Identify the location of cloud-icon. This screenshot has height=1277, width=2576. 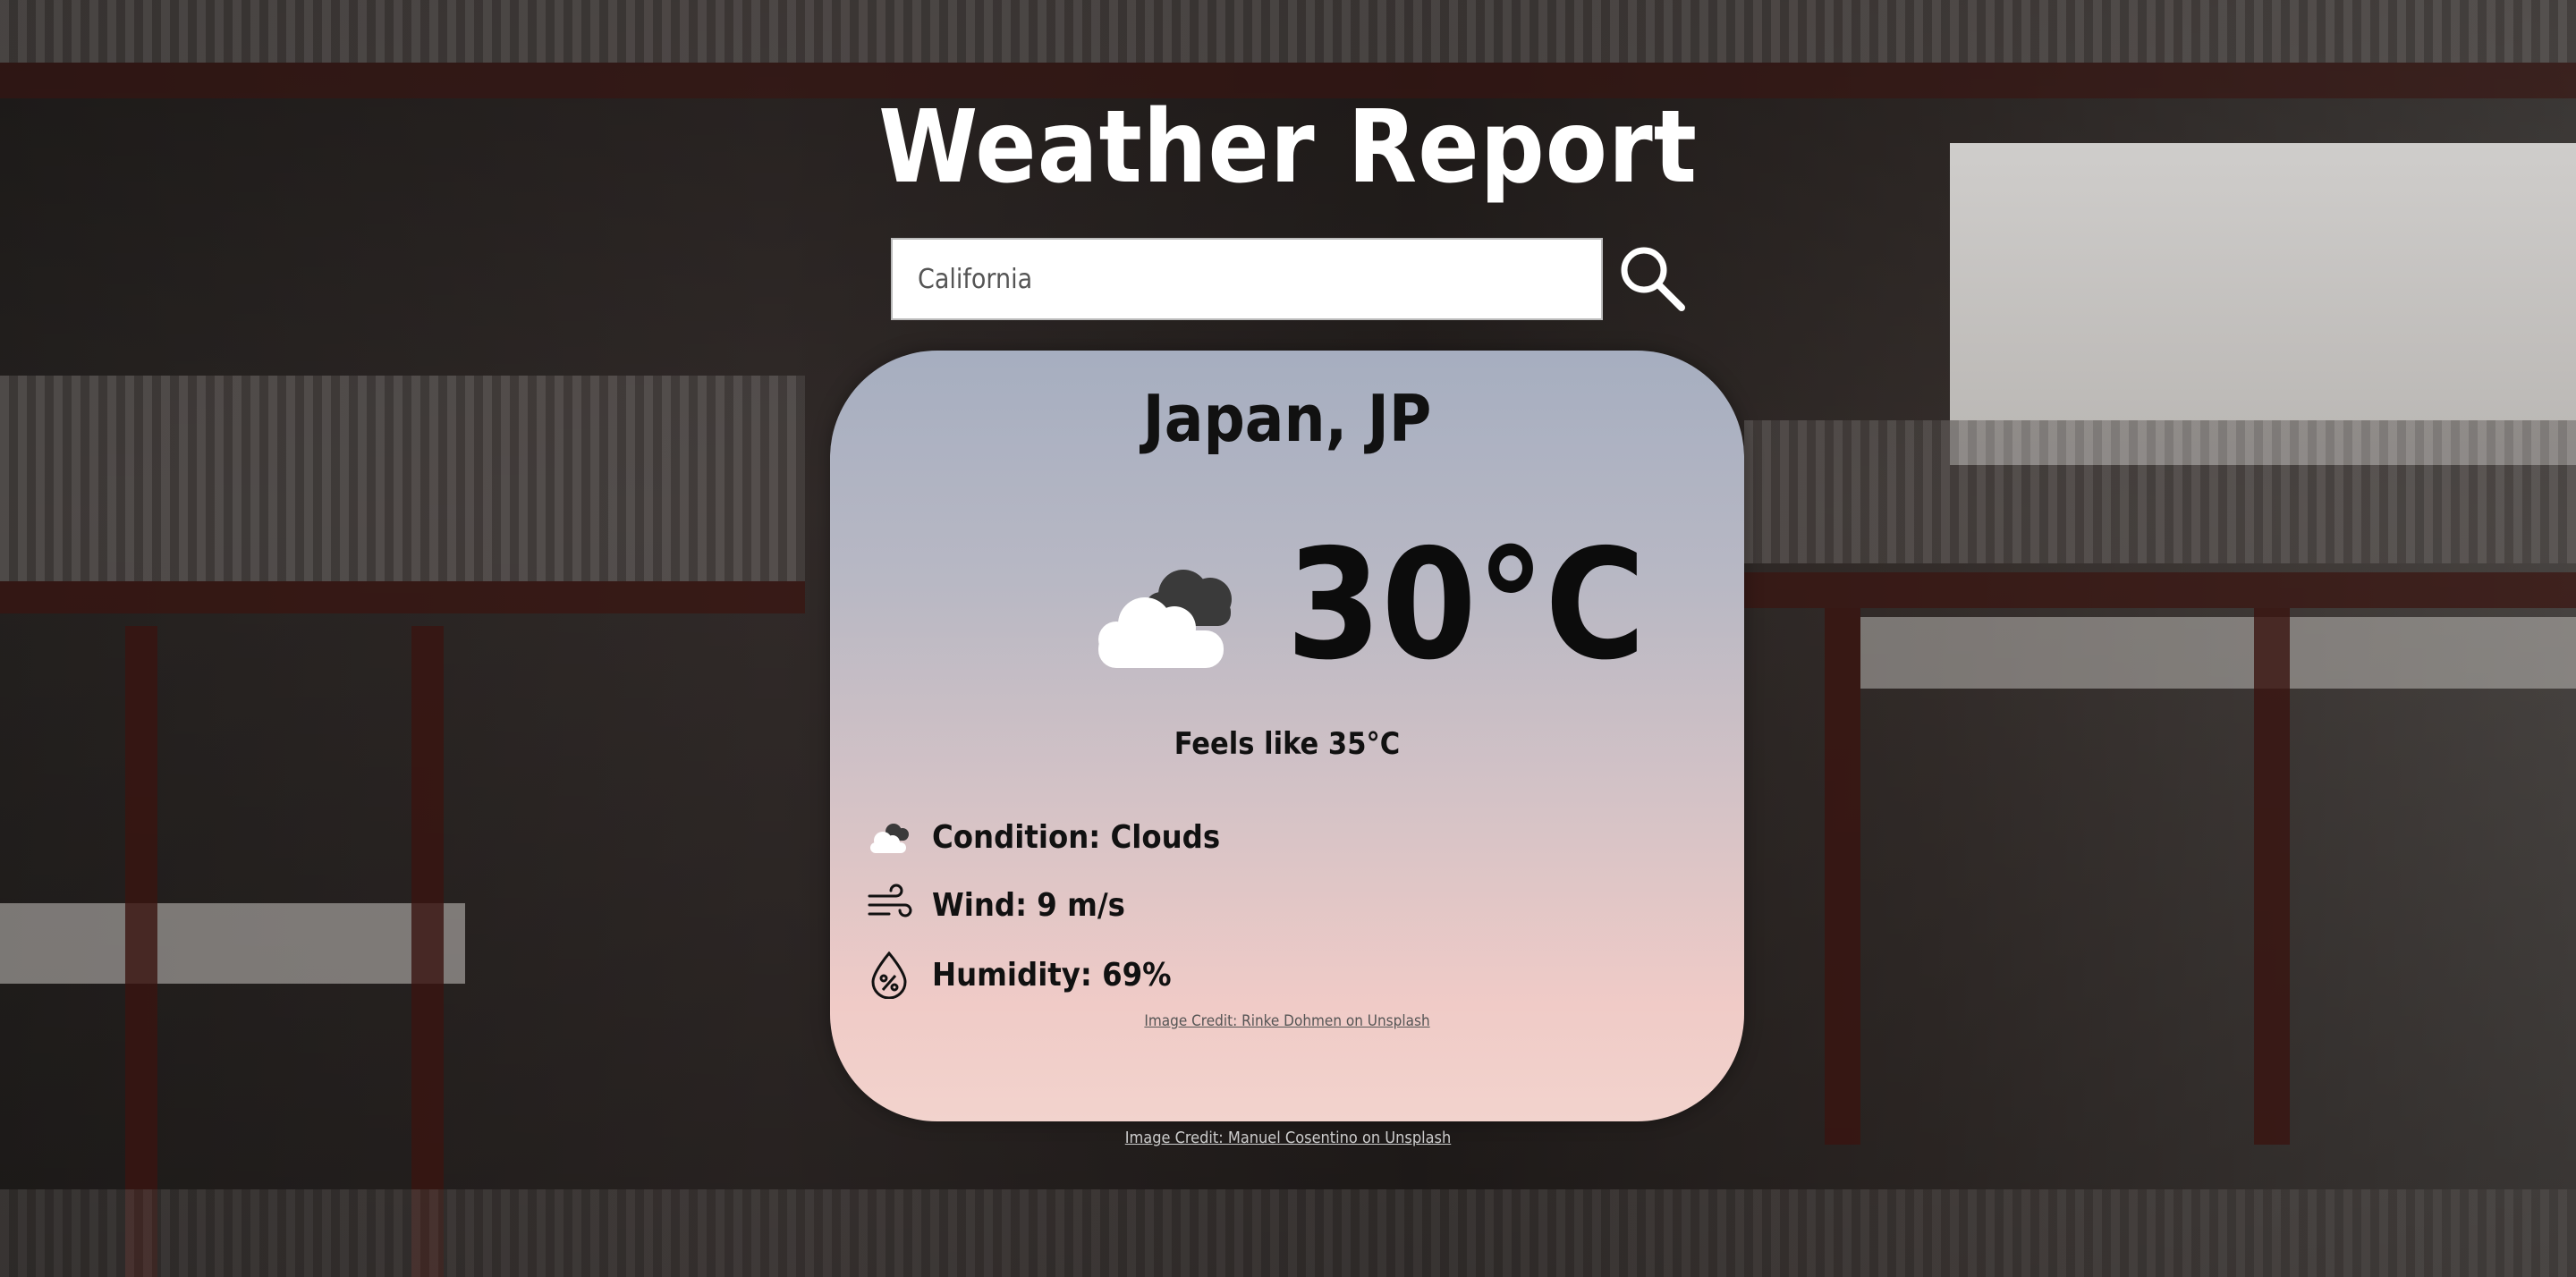
(889, 837).